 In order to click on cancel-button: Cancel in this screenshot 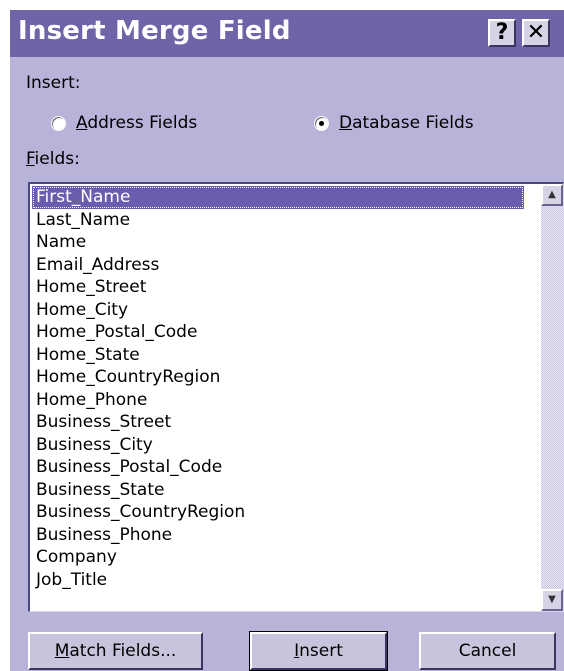, I will do `click(487, 651)`.